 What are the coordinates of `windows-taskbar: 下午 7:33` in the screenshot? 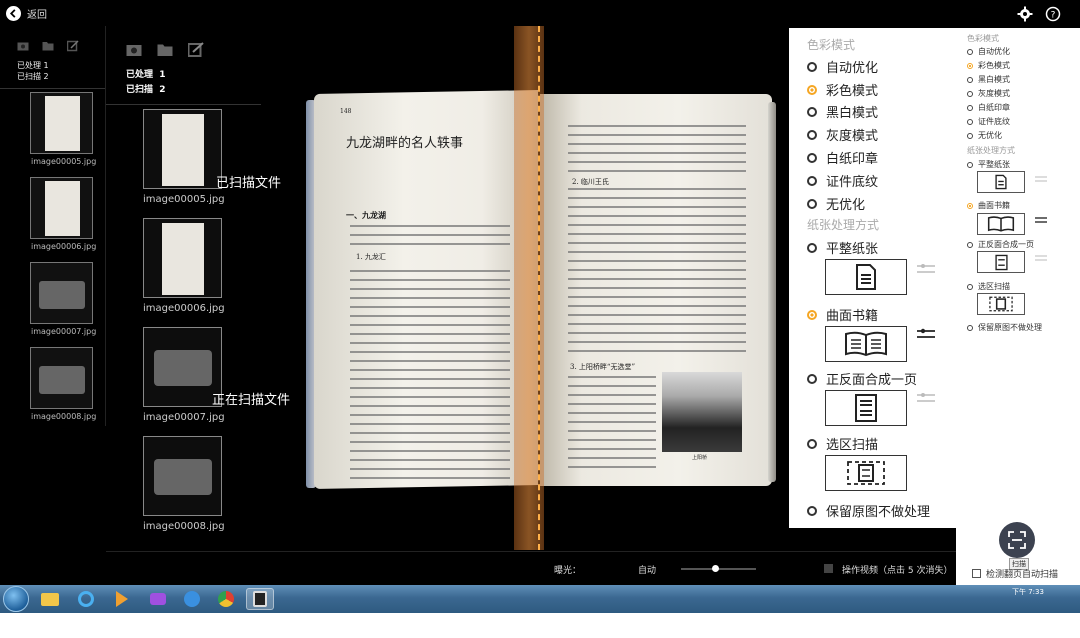 It's located at (540, 599).